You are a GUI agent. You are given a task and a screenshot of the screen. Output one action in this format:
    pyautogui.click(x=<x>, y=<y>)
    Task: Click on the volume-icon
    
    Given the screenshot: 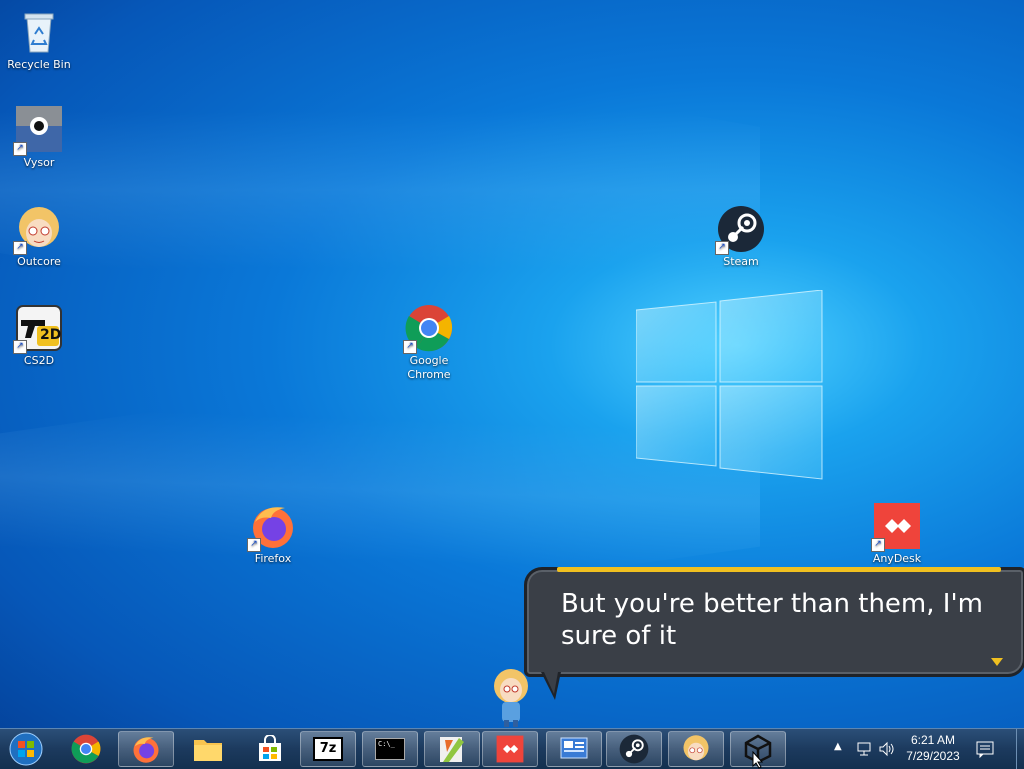 What is the action you would take?
    pyautogui.click(x=887, y=749)
    